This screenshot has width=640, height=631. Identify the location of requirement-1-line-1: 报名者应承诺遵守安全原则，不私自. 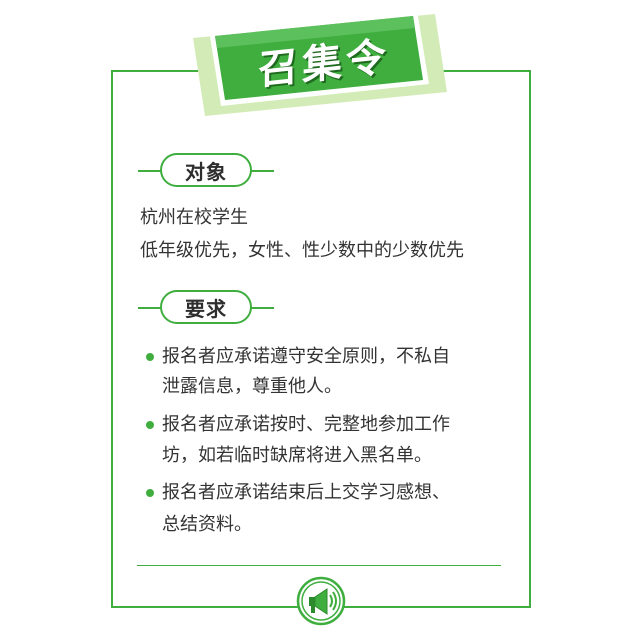
(306, 356).